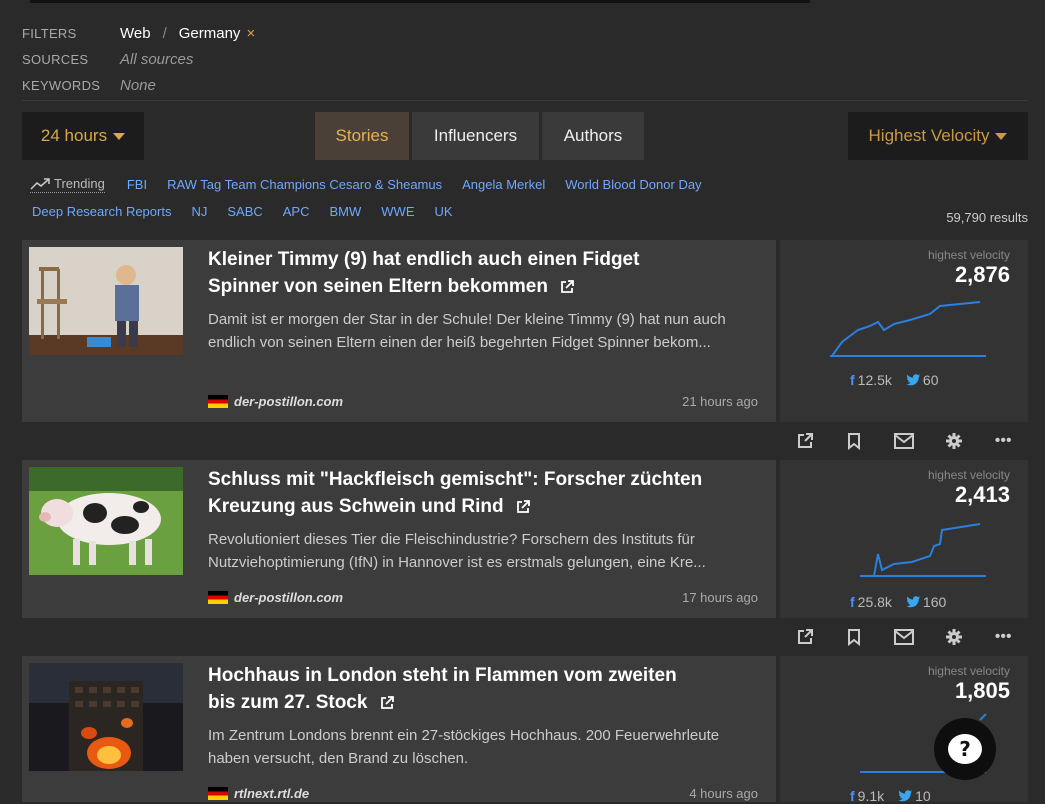  I want to click on trending-tag: Angela Merkel, so click(503, 184).